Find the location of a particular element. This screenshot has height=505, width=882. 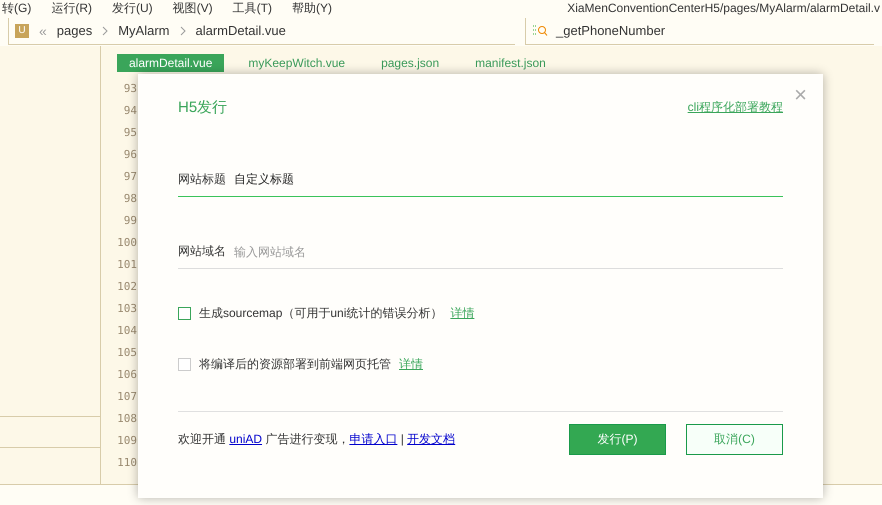

line-number: 95 is located at coordinates (130, 133).